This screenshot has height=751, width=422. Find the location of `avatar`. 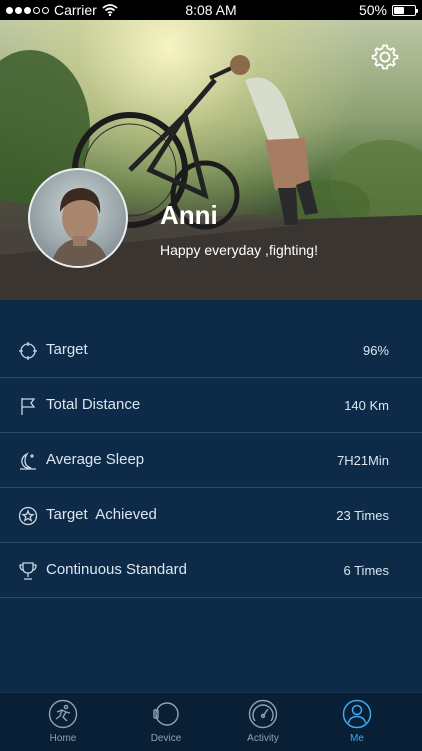

avatar is located at coordinates (78, 218).